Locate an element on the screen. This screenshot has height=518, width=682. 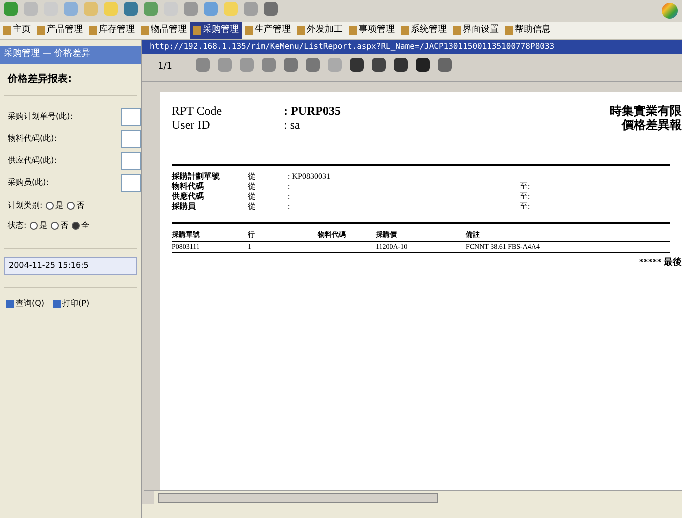
module-tab: 产品管理 is located at coordinates (60, 30).